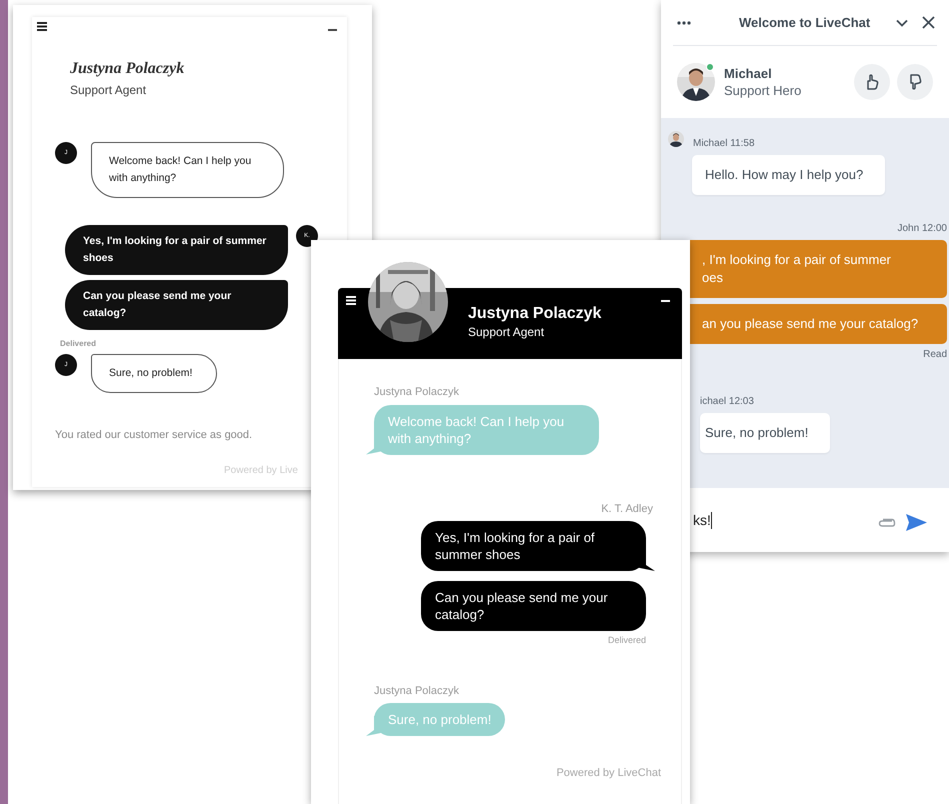  Describe the element at coordinates (608, 773) in the screenshot. I see `powered-by-text: Powered by LiveChat` at that location.